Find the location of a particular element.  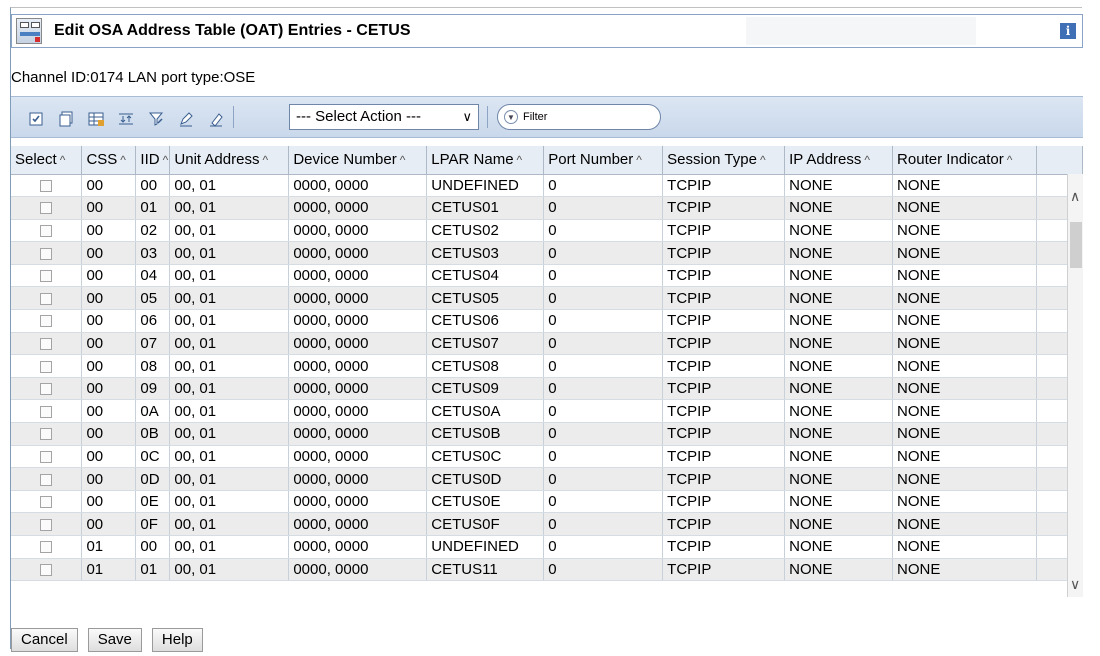

filter-edit-icon is located at coordinates (155, 118).